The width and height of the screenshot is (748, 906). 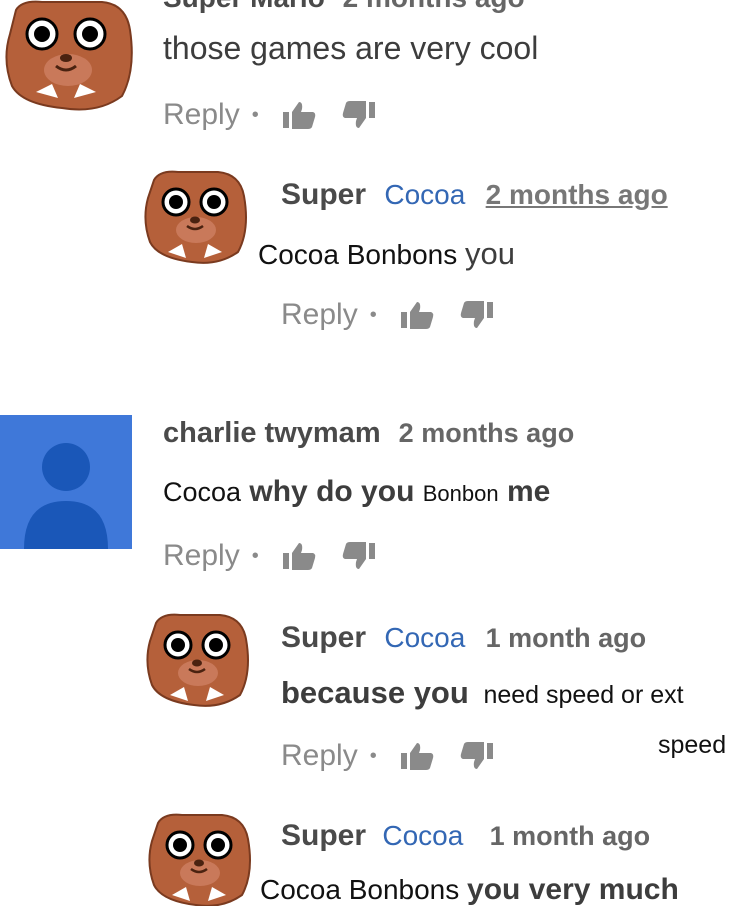 I want to click on comment-text-rest: because you, so click(x=375, y=692).